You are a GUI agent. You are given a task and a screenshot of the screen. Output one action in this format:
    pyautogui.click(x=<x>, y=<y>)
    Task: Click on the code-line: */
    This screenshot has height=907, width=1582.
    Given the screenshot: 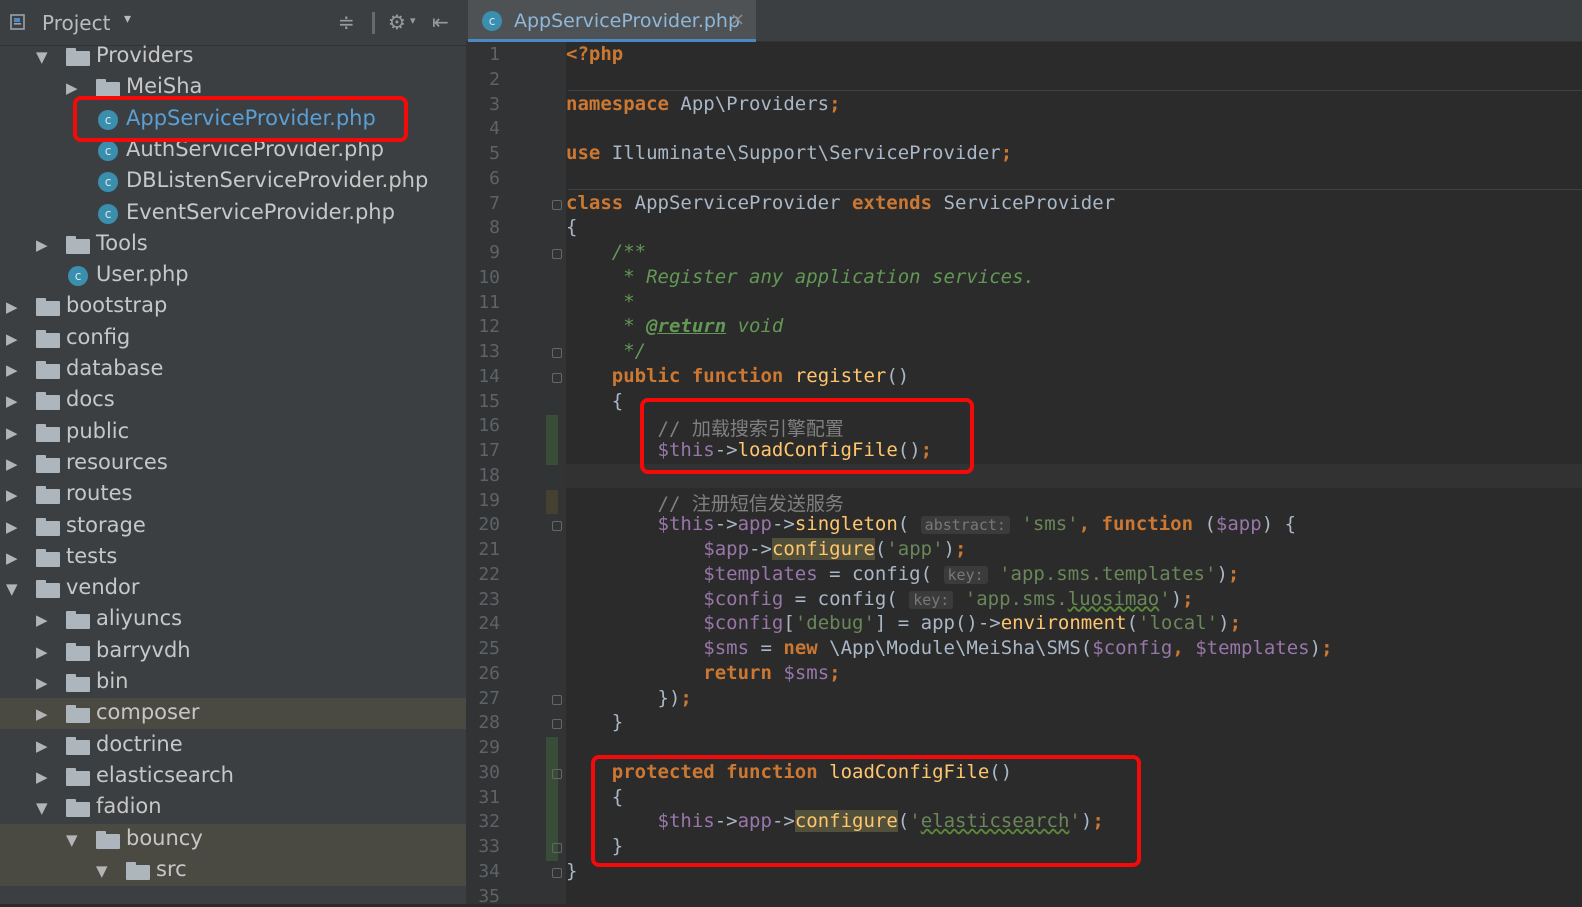 What is the action you would take?
    pyautogui.click(x=606, y=351)
    